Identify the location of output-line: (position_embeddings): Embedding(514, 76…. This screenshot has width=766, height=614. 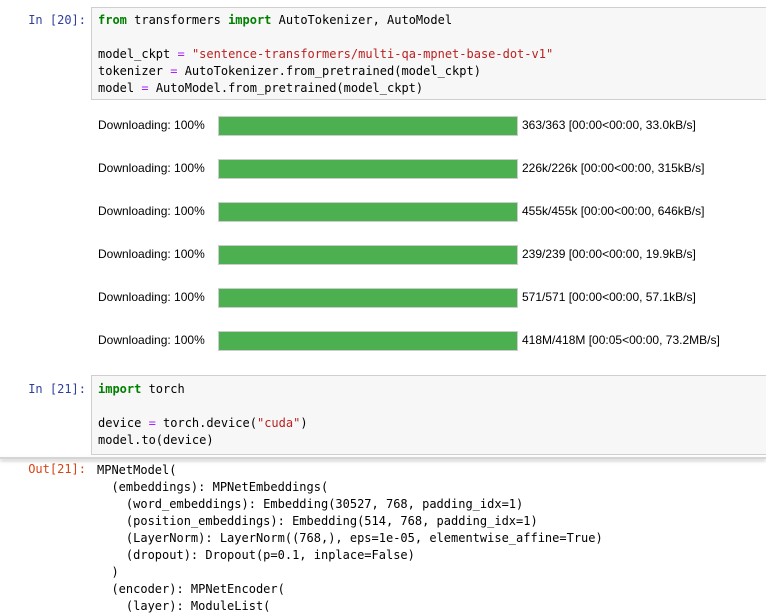
(317, 521).